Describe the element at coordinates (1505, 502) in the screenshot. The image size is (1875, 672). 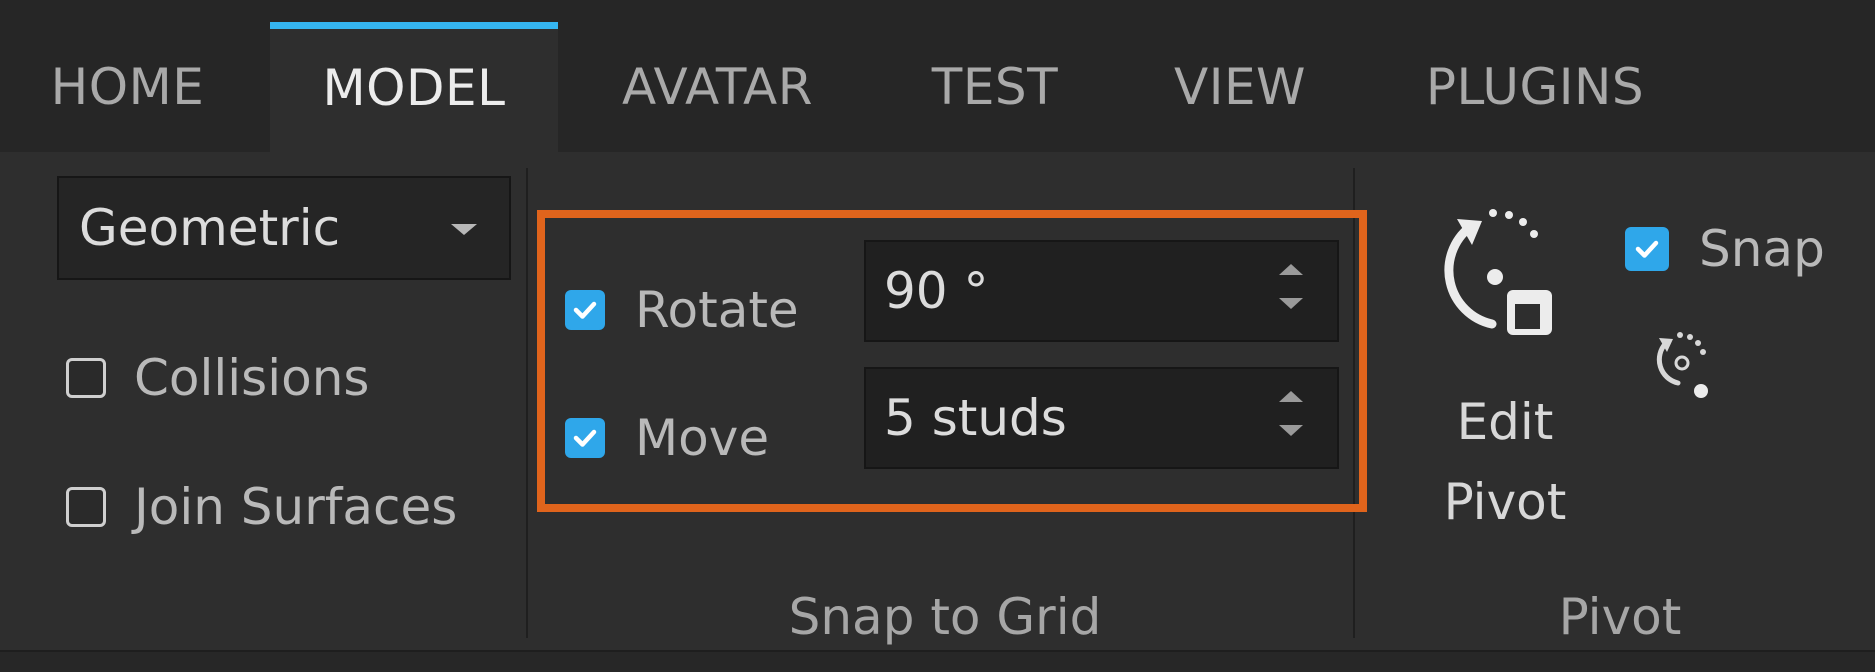
I see `edit-pivot-label-line2: Pivot` at that location.